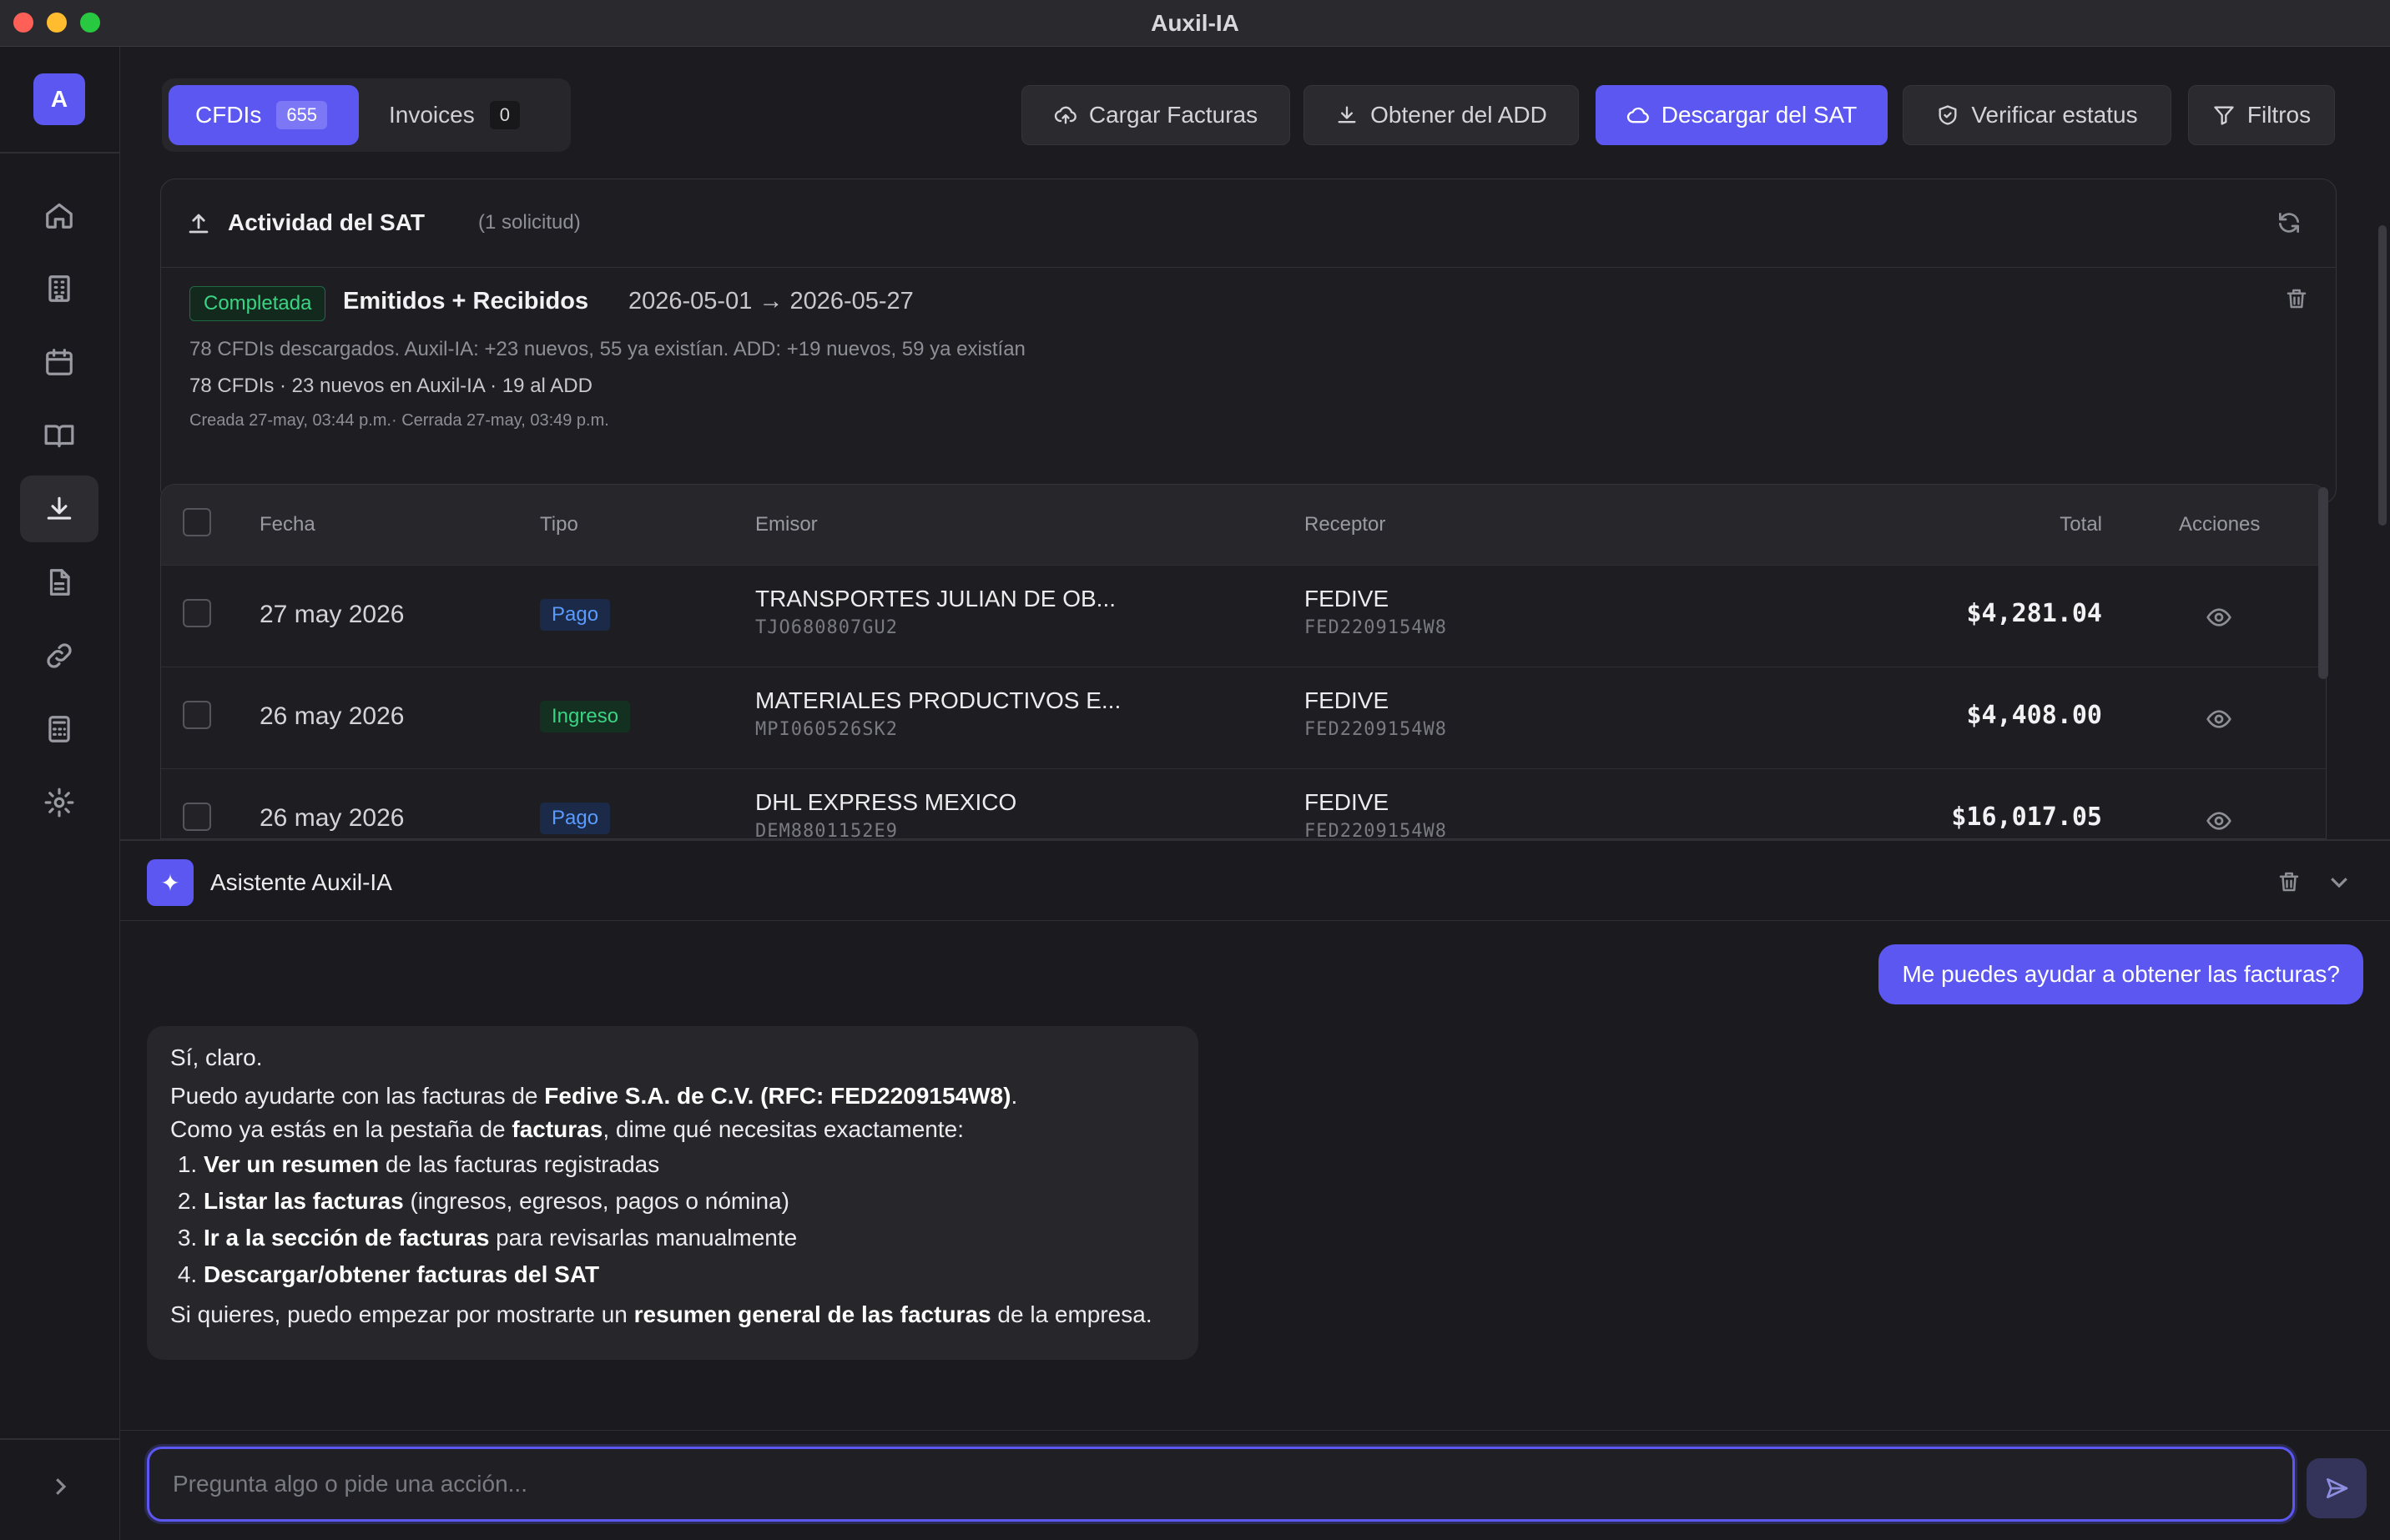 The height and width of the screenshot is (1540, 2390). I want to click on emisor-rfc: MPI060526SK2, so click(826, 729).